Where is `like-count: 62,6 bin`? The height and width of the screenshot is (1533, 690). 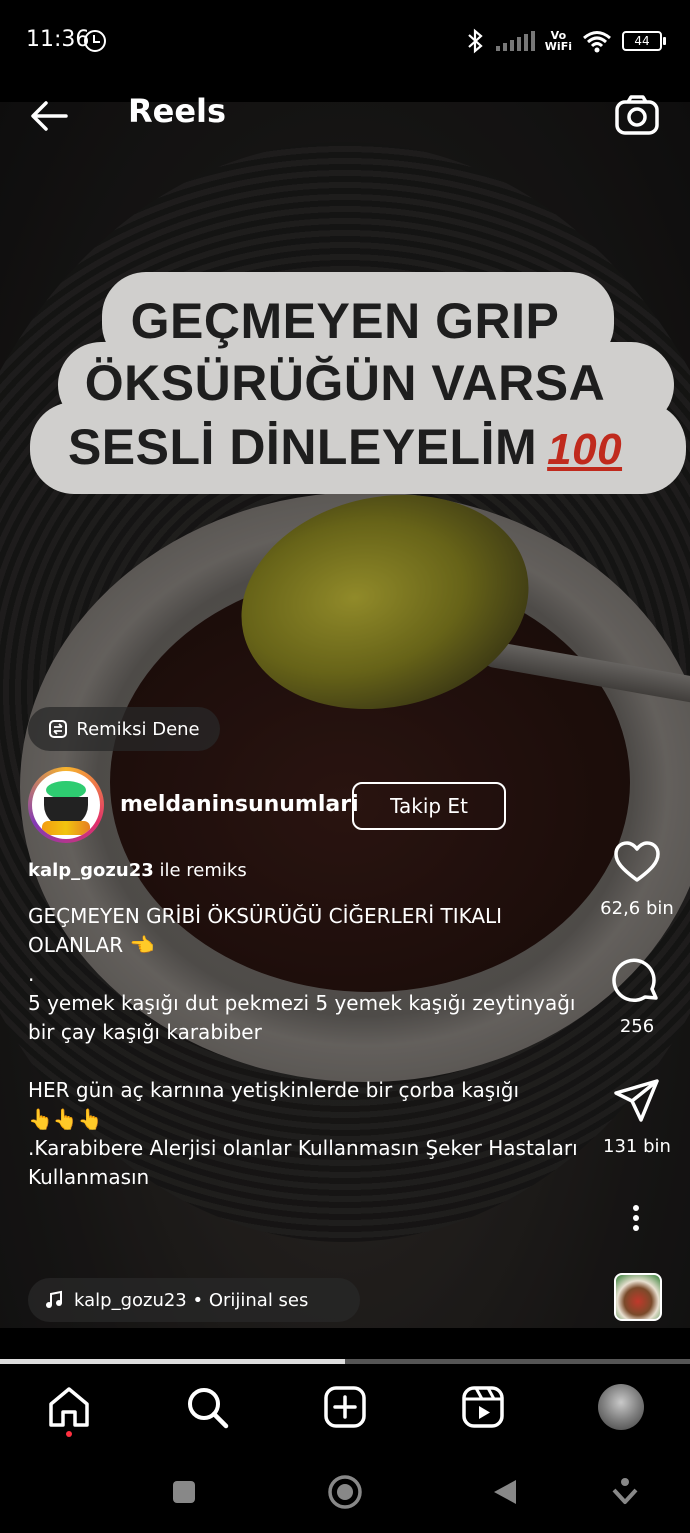
like-count: 62,6 bin is located at coordinates (637, 908).